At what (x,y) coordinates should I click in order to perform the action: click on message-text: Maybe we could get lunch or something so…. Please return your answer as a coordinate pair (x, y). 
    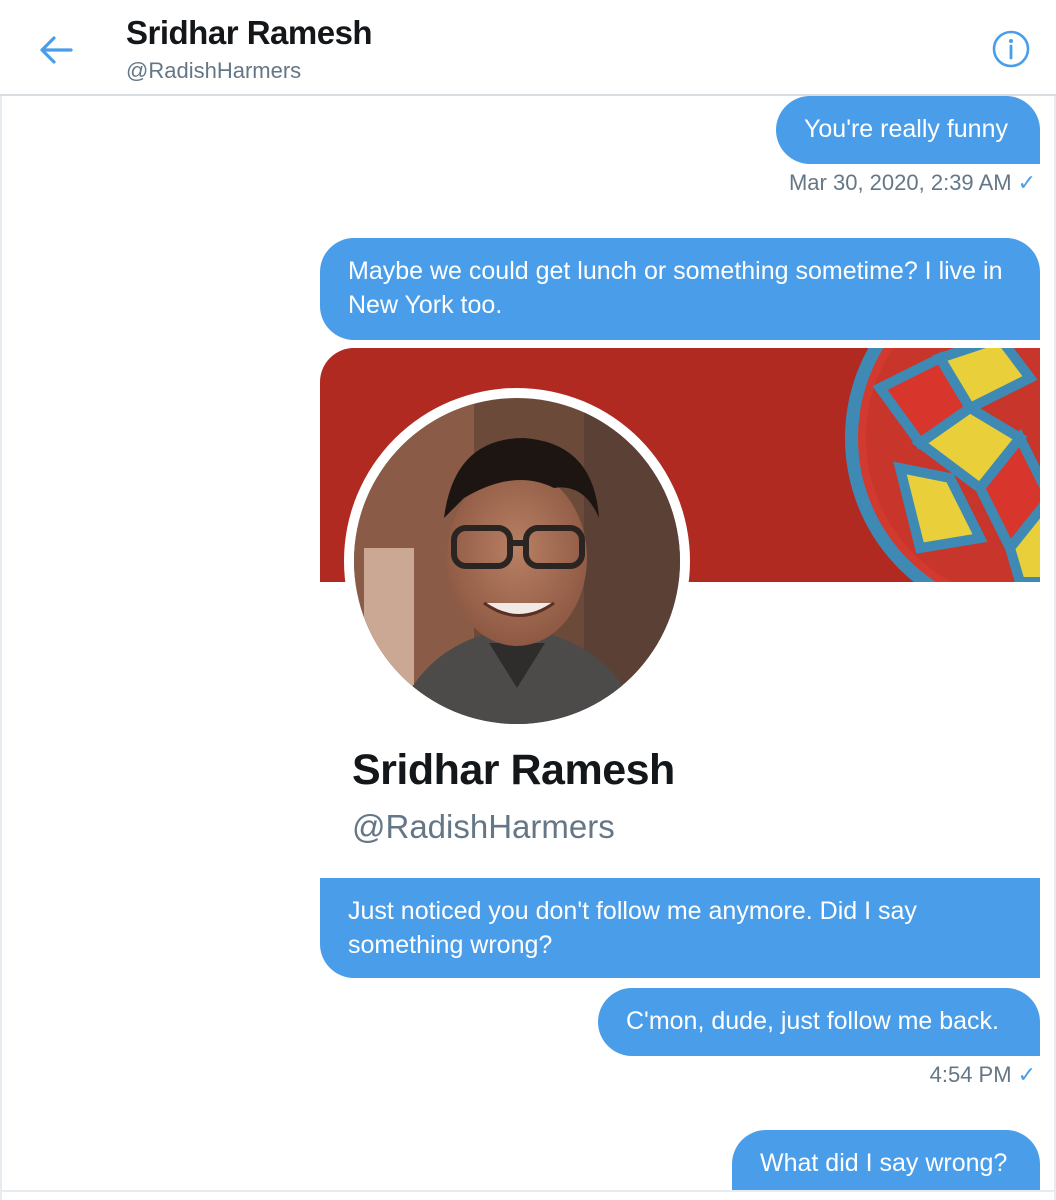
    Looking at the image, I should click on (675, 288).